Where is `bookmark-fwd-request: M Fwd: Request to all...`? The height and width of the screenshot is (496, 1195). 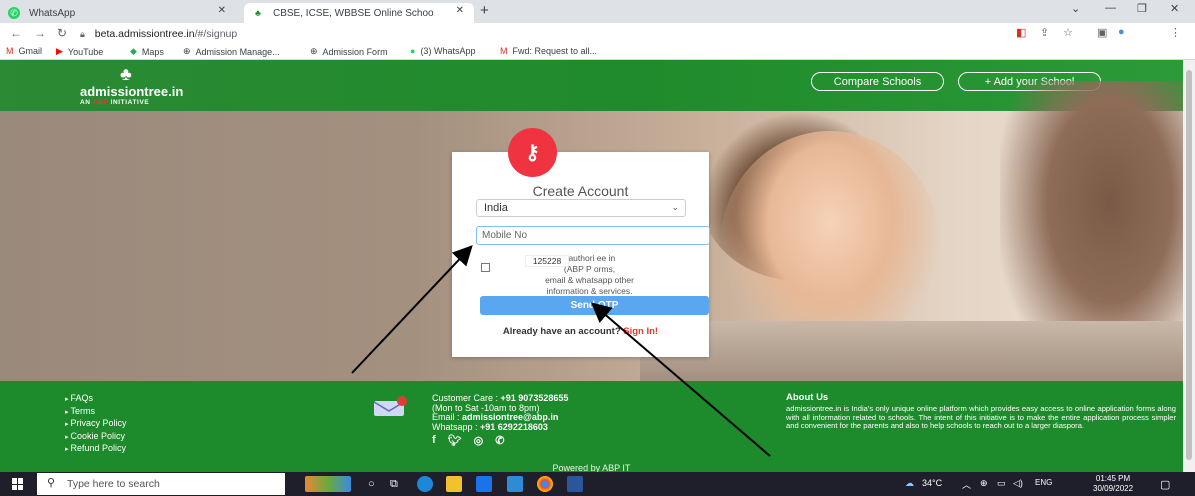
bookmark-fwd-request: M Fwd: Request to all... is located at coordinates (548, 51).